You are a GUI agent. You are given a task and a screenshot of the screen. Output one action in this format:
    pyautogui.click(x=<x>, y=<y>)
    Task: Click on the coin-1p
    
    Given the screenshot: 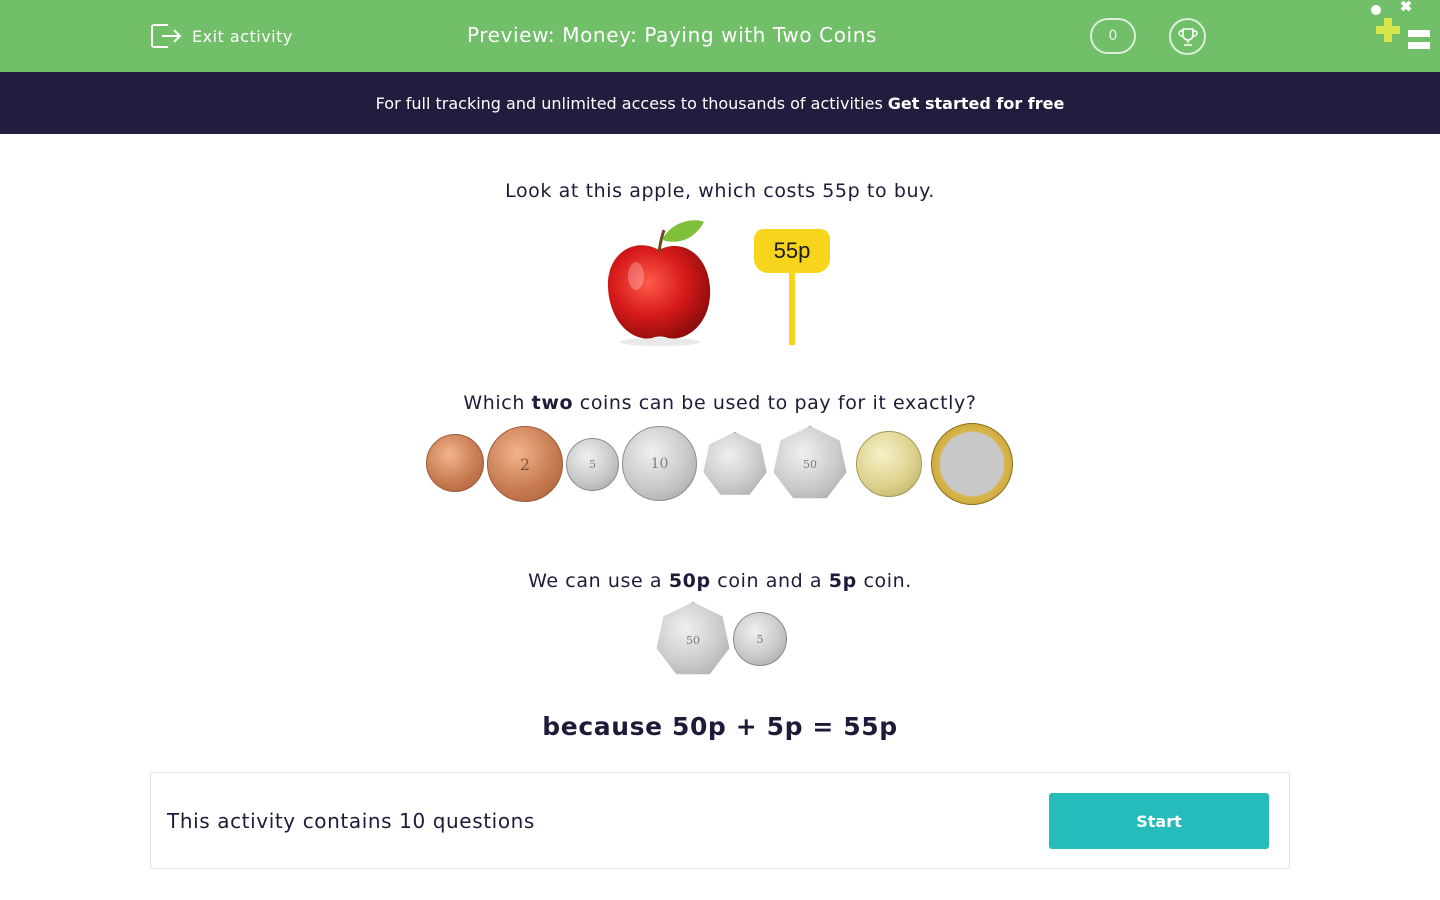 What is the action you would take?
    pyautogui.click(x=455, y=463)
    